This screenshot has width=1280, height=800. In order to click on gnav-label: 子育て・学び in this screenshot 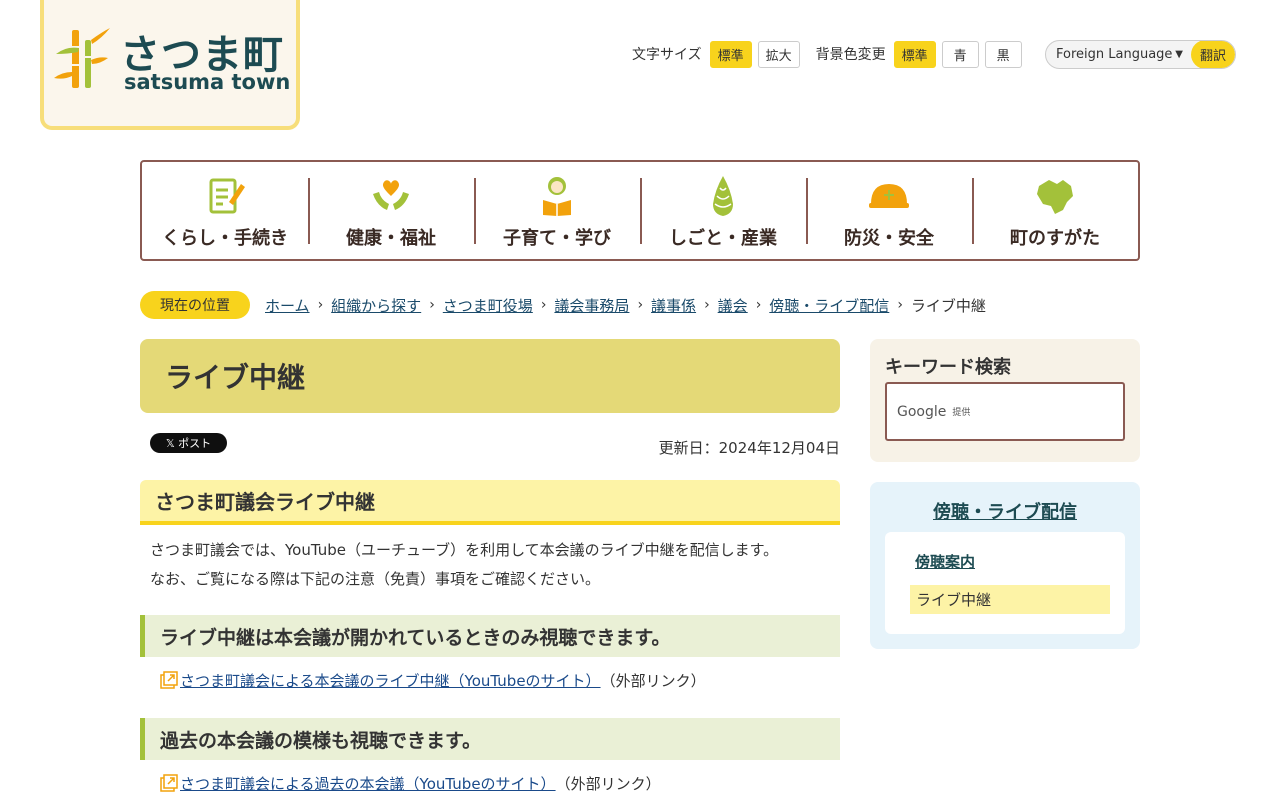, I will do `click(557, 238)`.